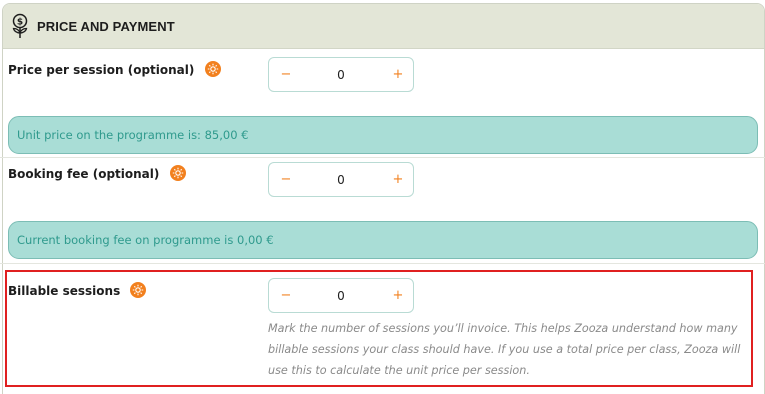 The height and width of the screenshot is (394, 765). I want to click on coin-plant-icon: $, so click(20, 26).